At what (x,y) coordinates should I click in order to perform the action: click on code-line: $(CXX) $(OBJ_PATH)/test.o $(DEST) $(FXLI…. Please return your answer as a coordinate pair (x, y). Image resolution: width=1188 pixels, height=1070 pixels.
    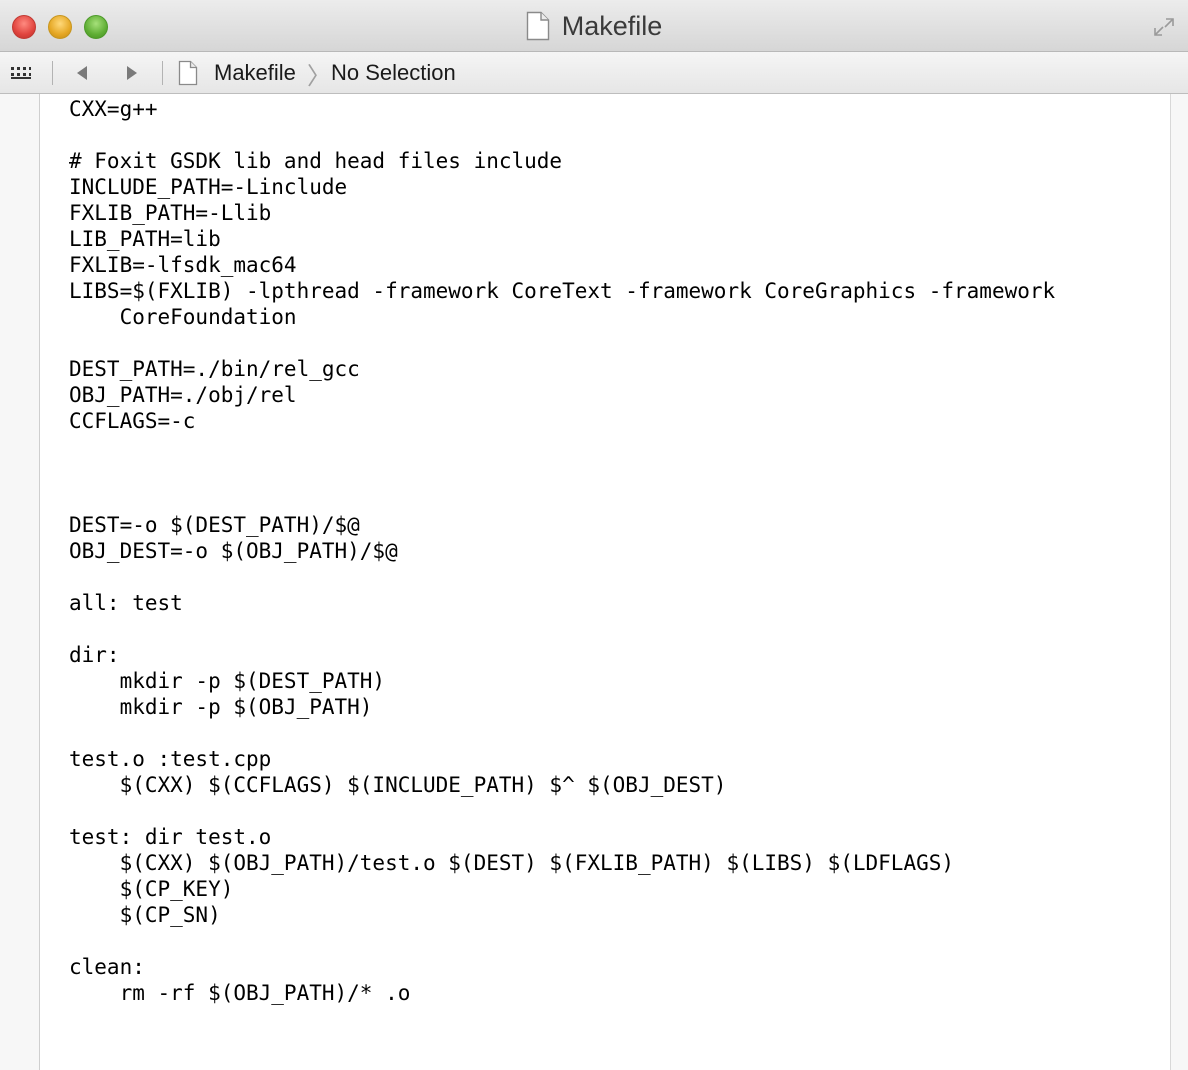
    Looking at the image, I should click on (562, 863).